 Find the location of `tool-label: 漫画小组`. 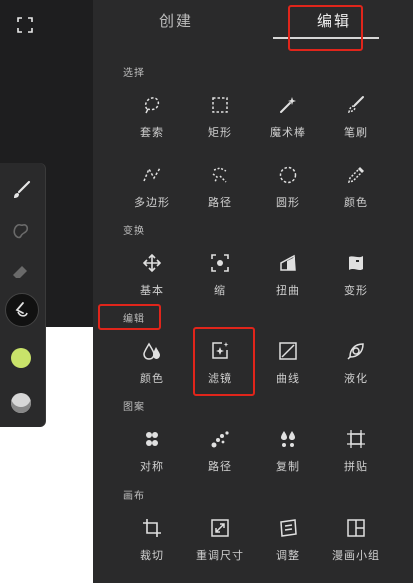

tool-label: 漫画小组 is located at coordinates (356, 555).